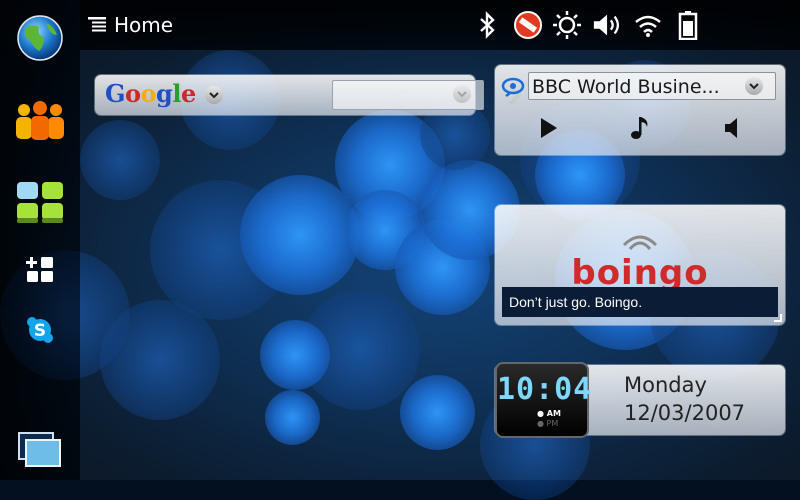 This screenshot has height=500, width=800. I want to click on bluetooth-icon, so click(488, 25).